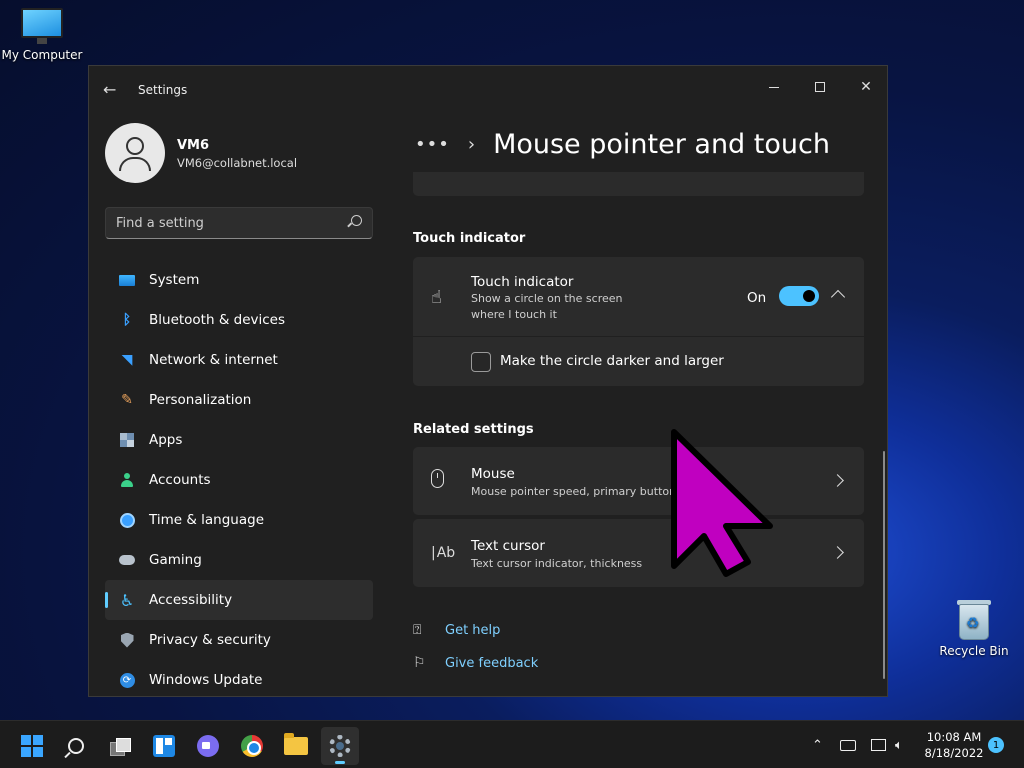 The width and height of the screenshot is (1024, 768). What do you see at coordinates (239, 280) in the screenshot?
I see `sidebar-item-system: System` at bounding box center [239, 280].